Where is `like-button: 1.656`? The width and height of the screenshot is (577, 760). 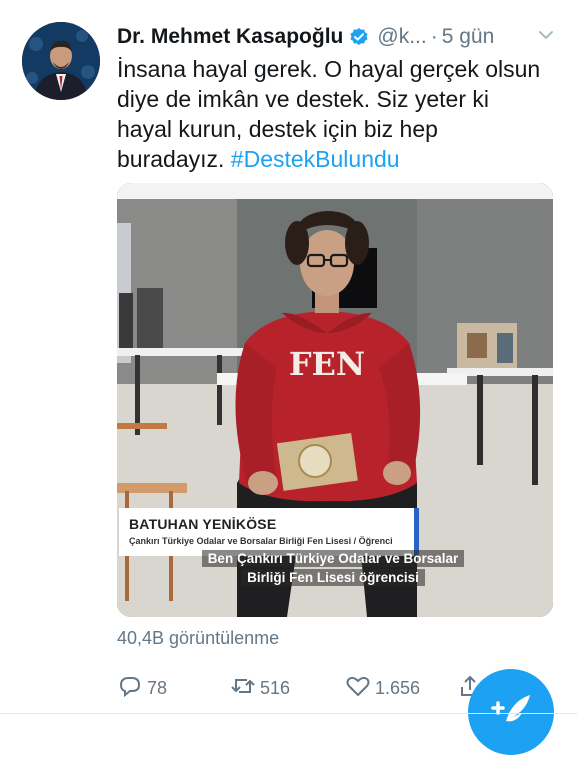 like-button: 1.656 is located at coordinates (382, 688).